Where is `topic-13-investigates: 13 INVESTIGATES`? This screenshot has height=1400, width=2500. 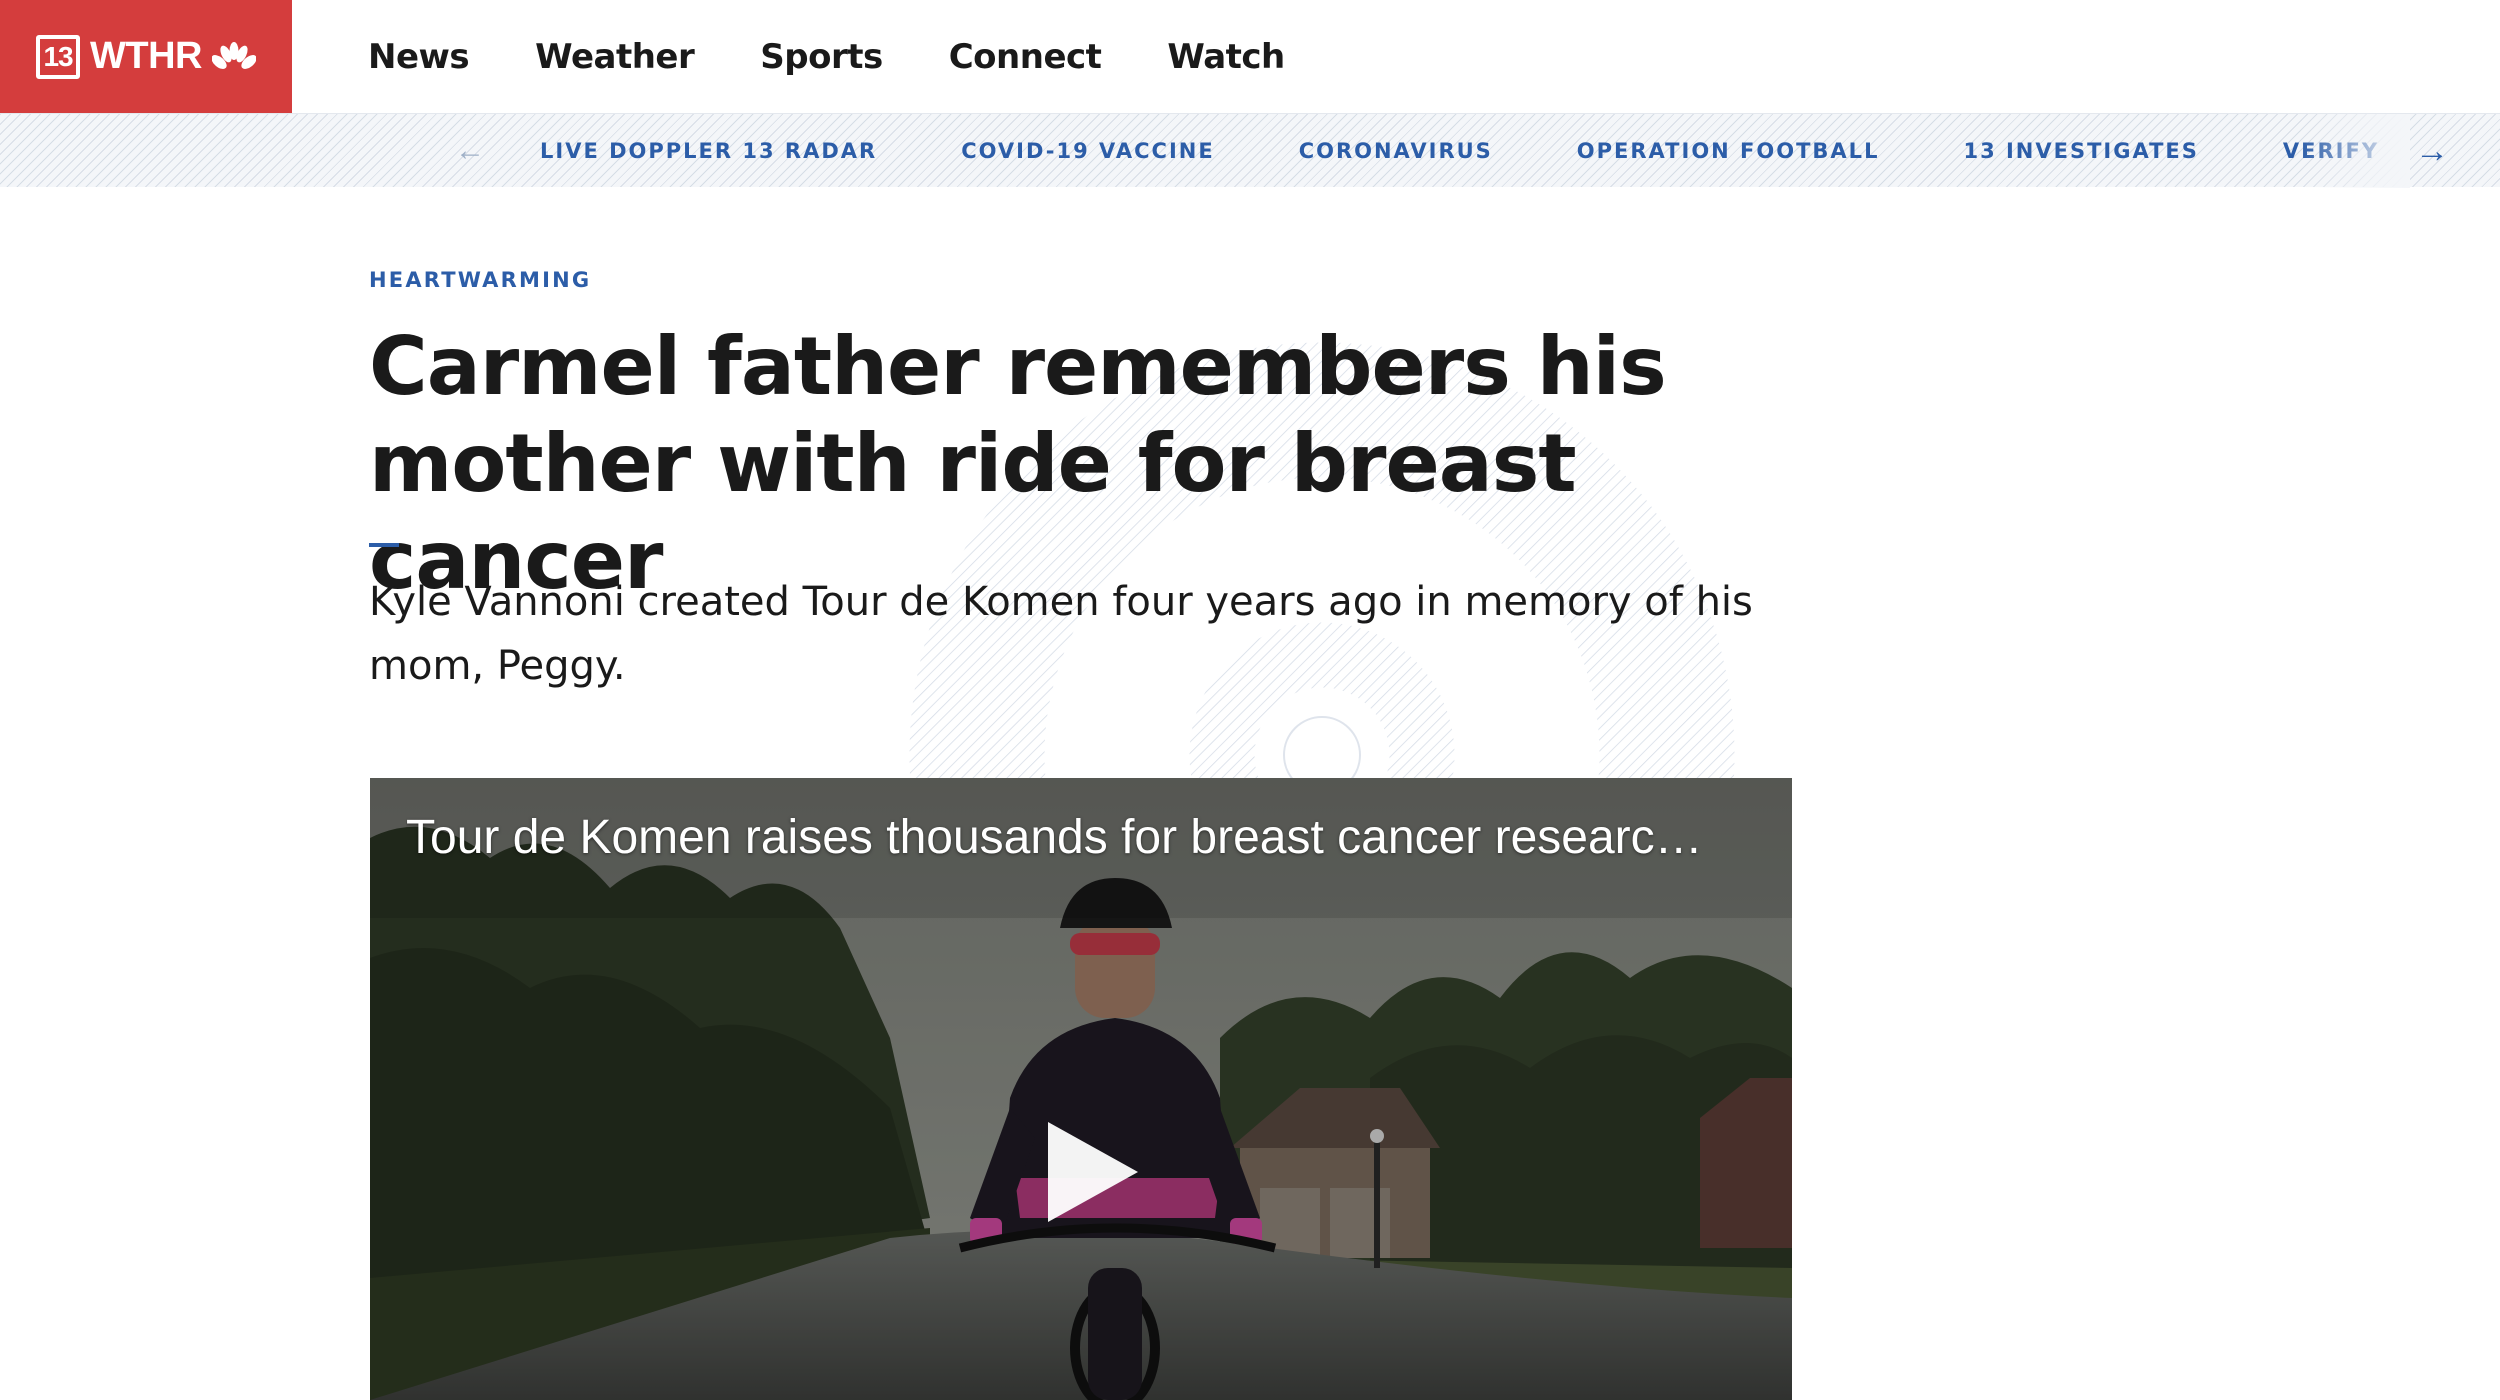
topic-13-investigates: 13 INVESTIGATES is located at coordinates (2080, 151).